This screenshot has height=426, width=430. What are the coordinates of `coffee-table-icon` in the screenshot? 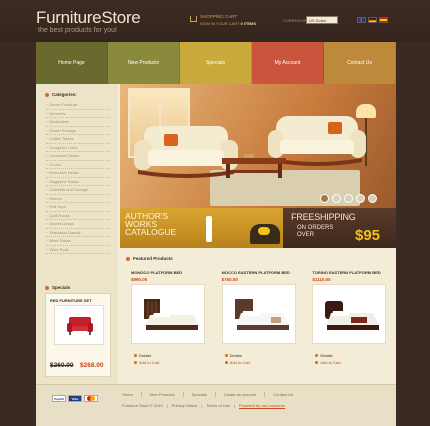 It's located at (254, 166).